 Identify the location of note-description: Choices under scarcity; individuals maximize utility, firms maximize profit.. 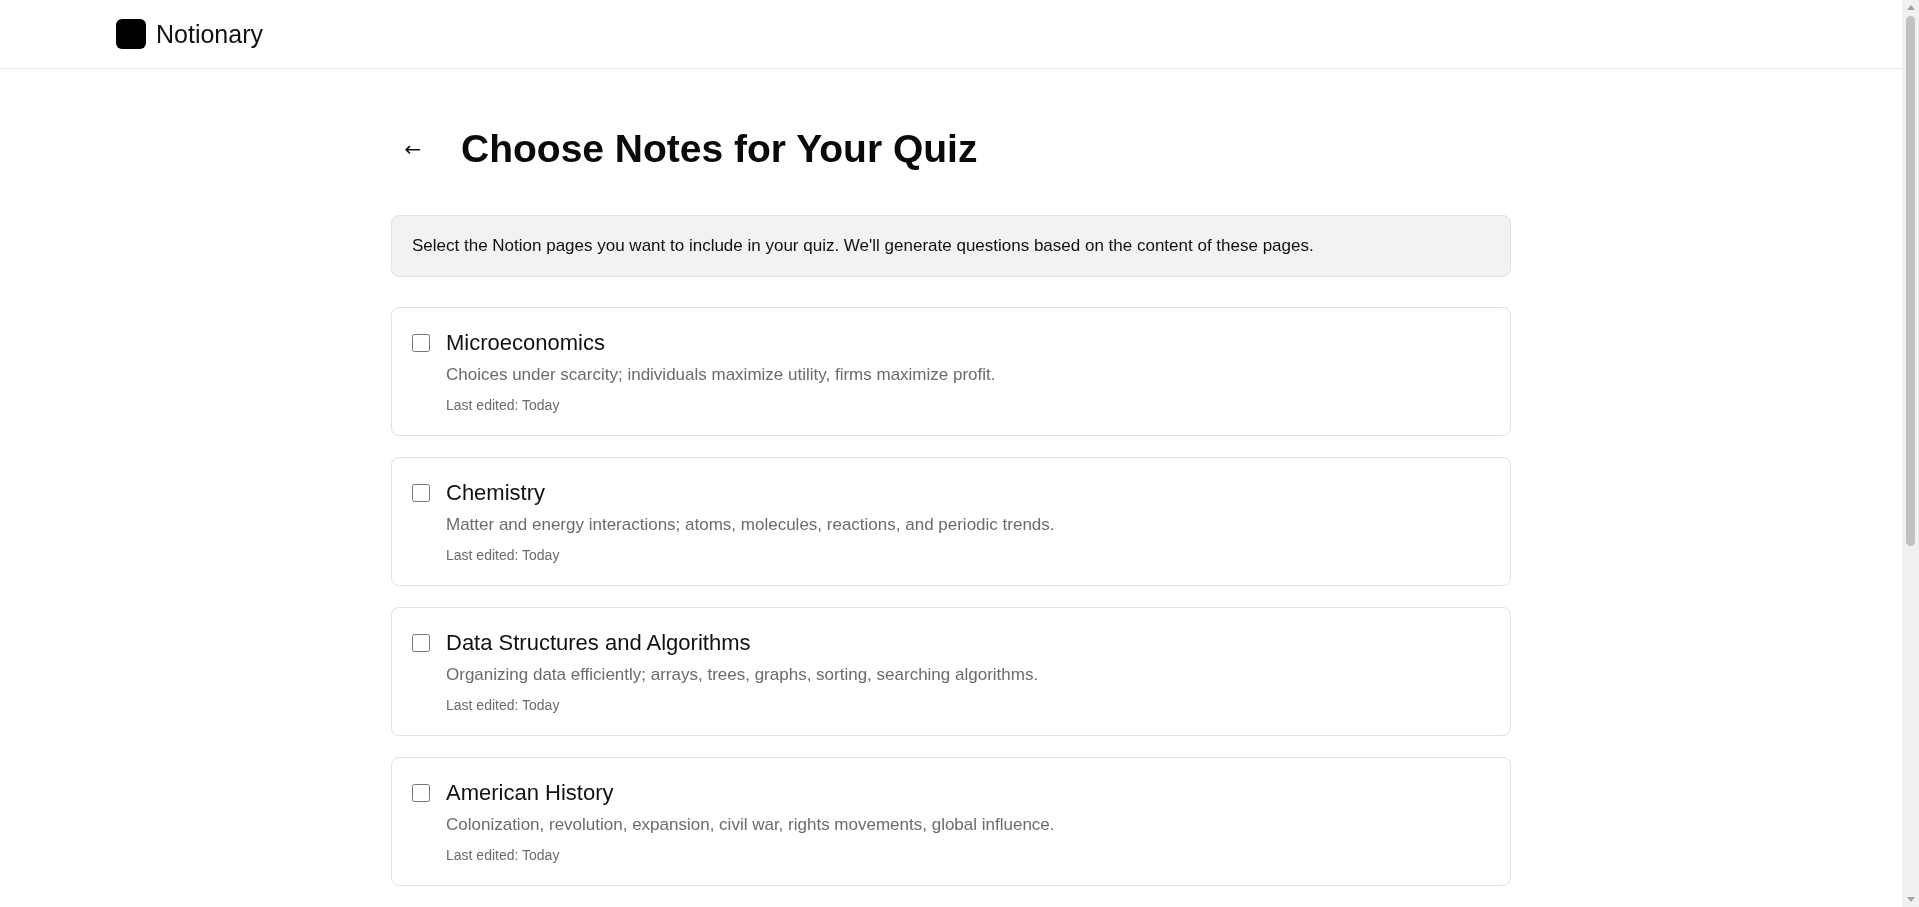
(721, 375).